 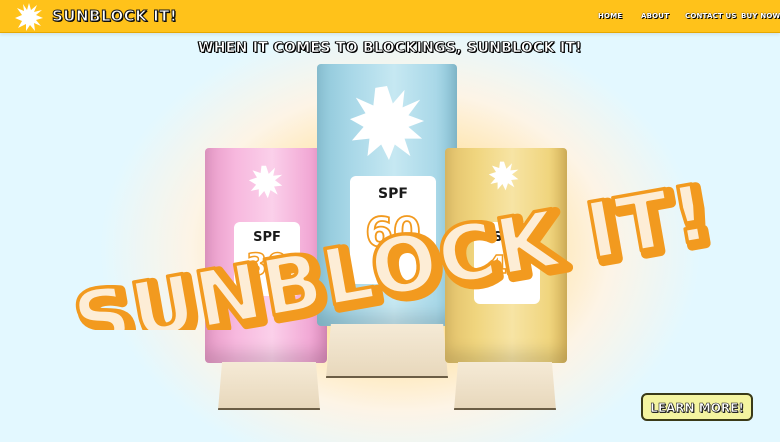 What do you see at coordinates (760, 16) in the screenshot?
I see `nav-buy-now-link: BUY NOW` at bounding box center [760, 16].